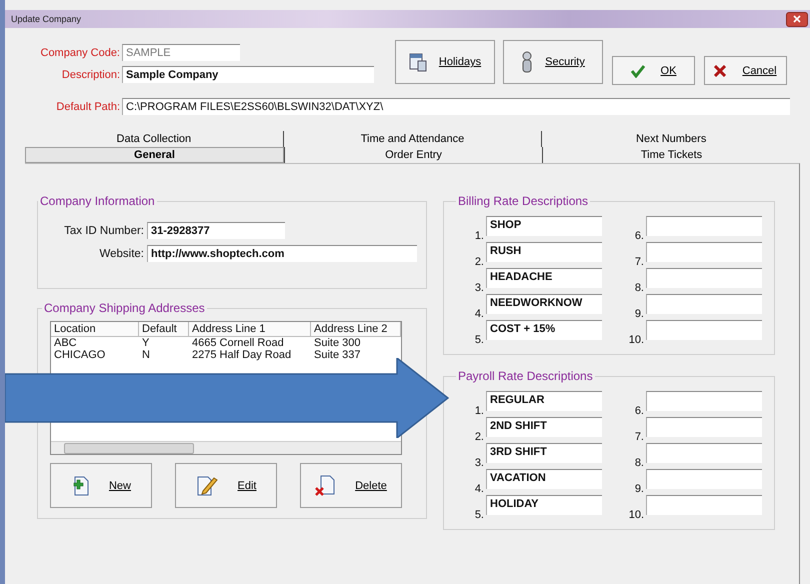 Image resolution: width=810 pixels, height=584 pixels. I want to click on input-field: SHOP, so click(544, 226).